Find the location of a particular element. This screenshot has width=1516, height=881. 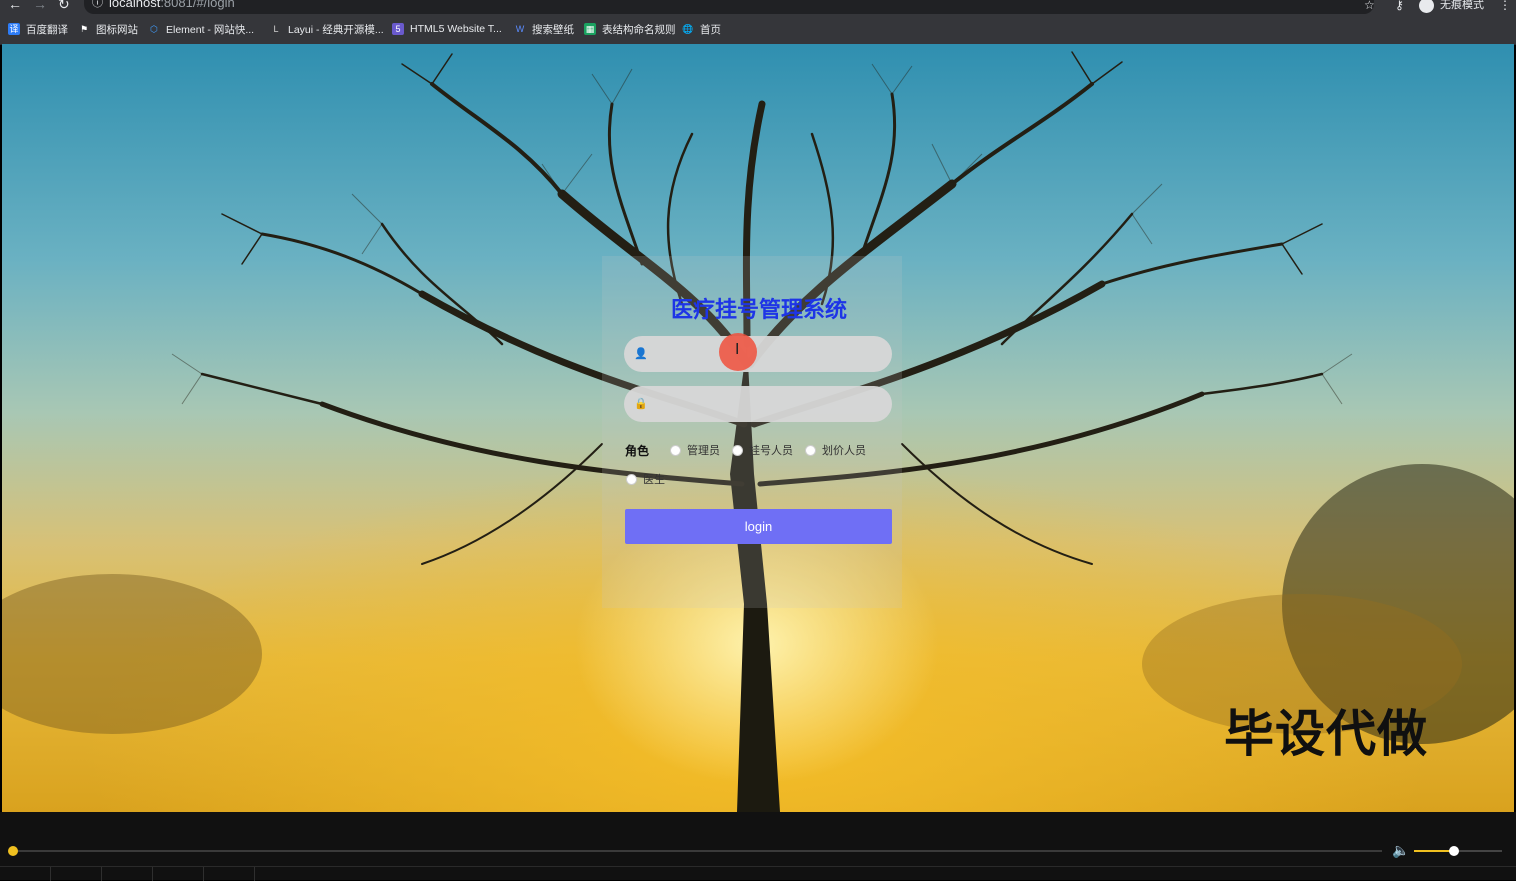

volume-icon: 🔈 is located at coordinates (1400, 850).